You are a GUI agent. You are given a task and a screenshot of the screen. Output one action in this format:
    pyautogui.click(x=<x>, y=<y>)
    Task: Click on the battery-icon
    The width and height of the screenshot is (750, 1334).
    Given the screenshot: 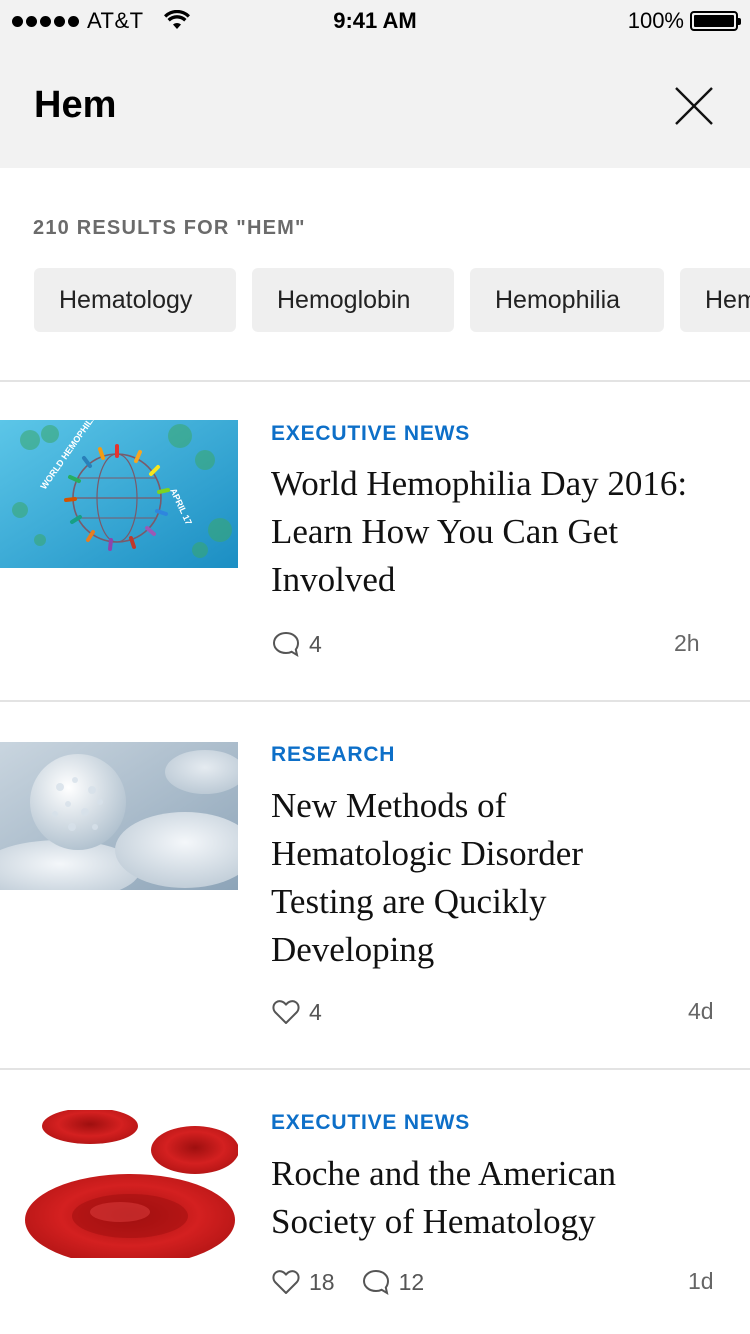 What is the action you would take?
    pyautogui.click(x=715, y=21)
    